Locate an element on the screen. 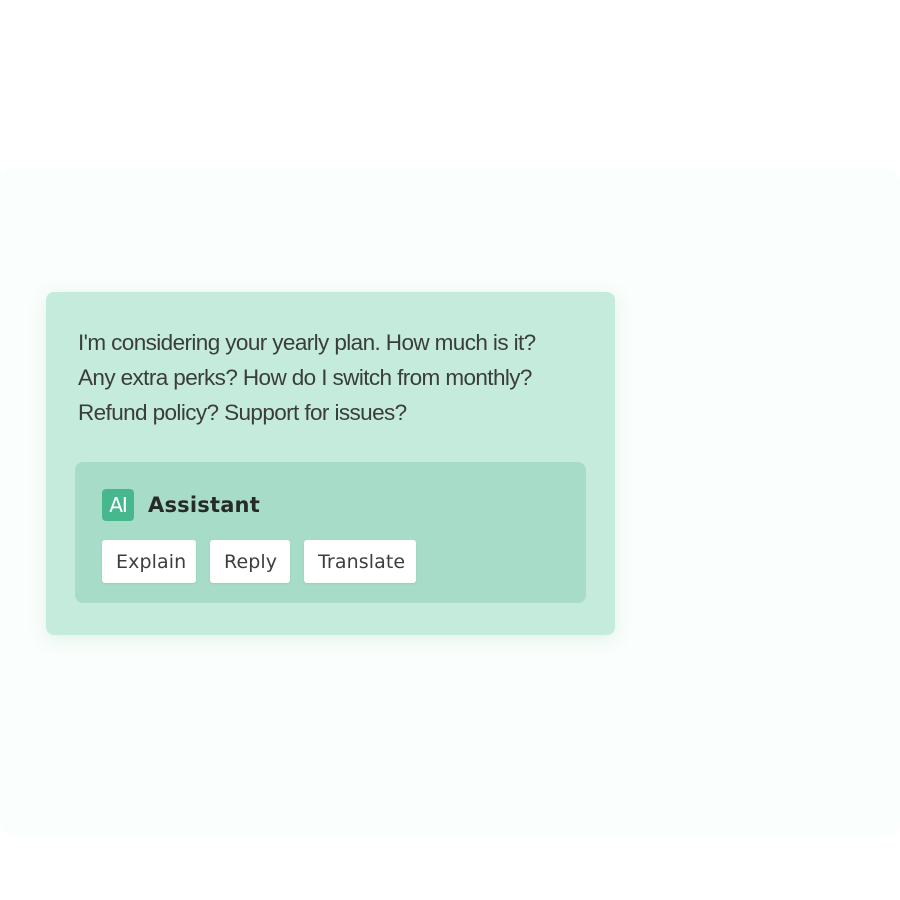 This screenshot has height=900, width=900. message-line: Refund policy? Support for issues? is located at coordinates (242, 412).